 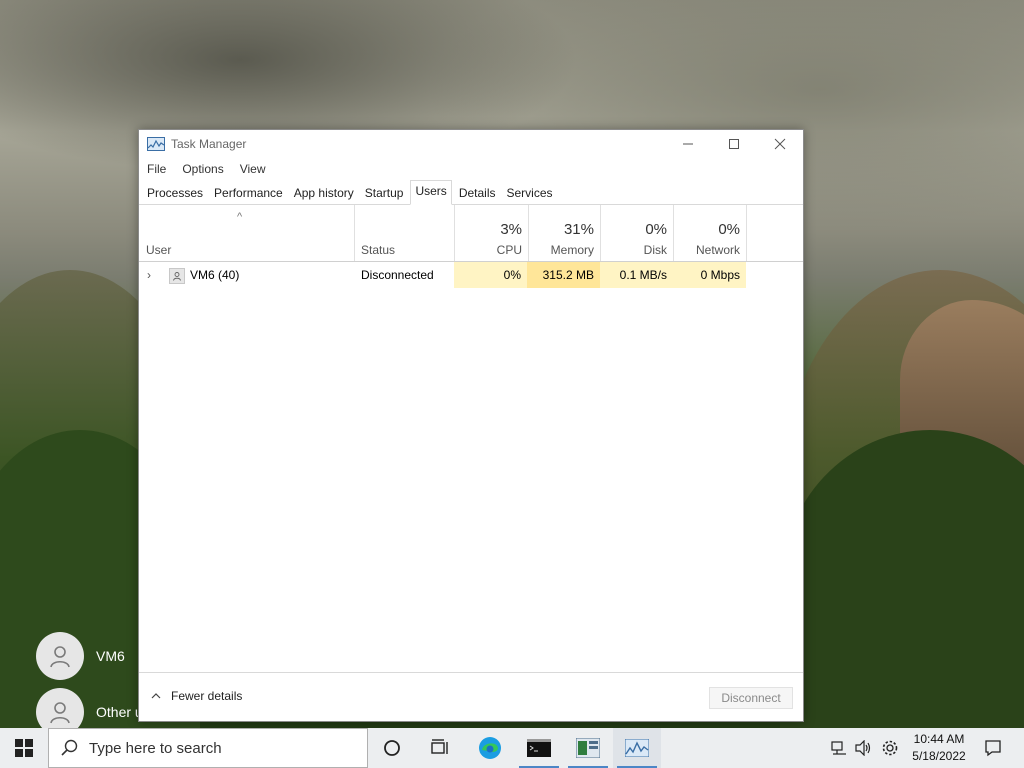 I want to click on network-tray-button, so click(x=839, y=748).